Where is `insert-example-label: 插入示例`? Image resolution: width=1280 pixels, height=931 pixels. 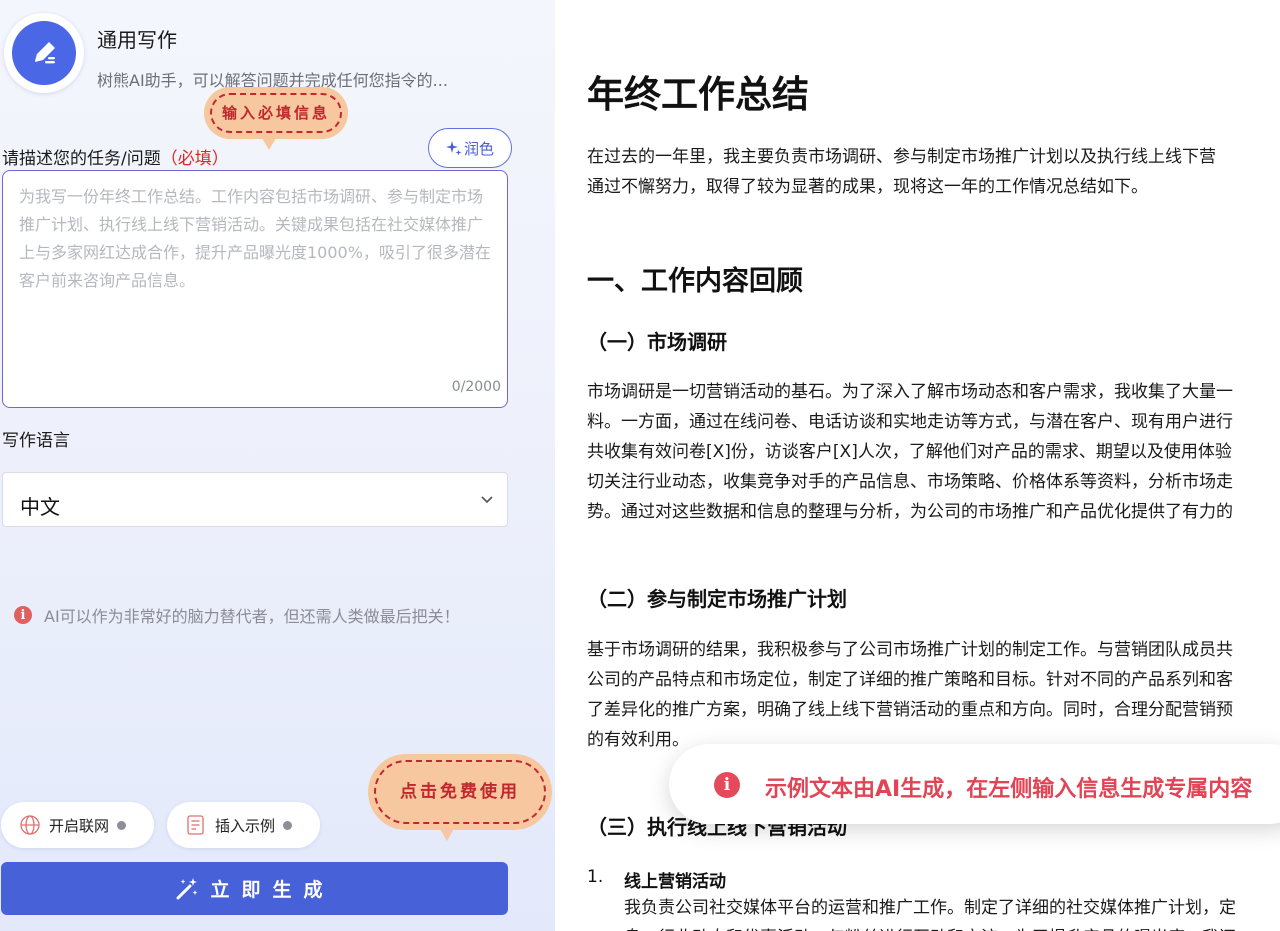
insert-example-label: 插入示例 is located at coordinates (245, 825).